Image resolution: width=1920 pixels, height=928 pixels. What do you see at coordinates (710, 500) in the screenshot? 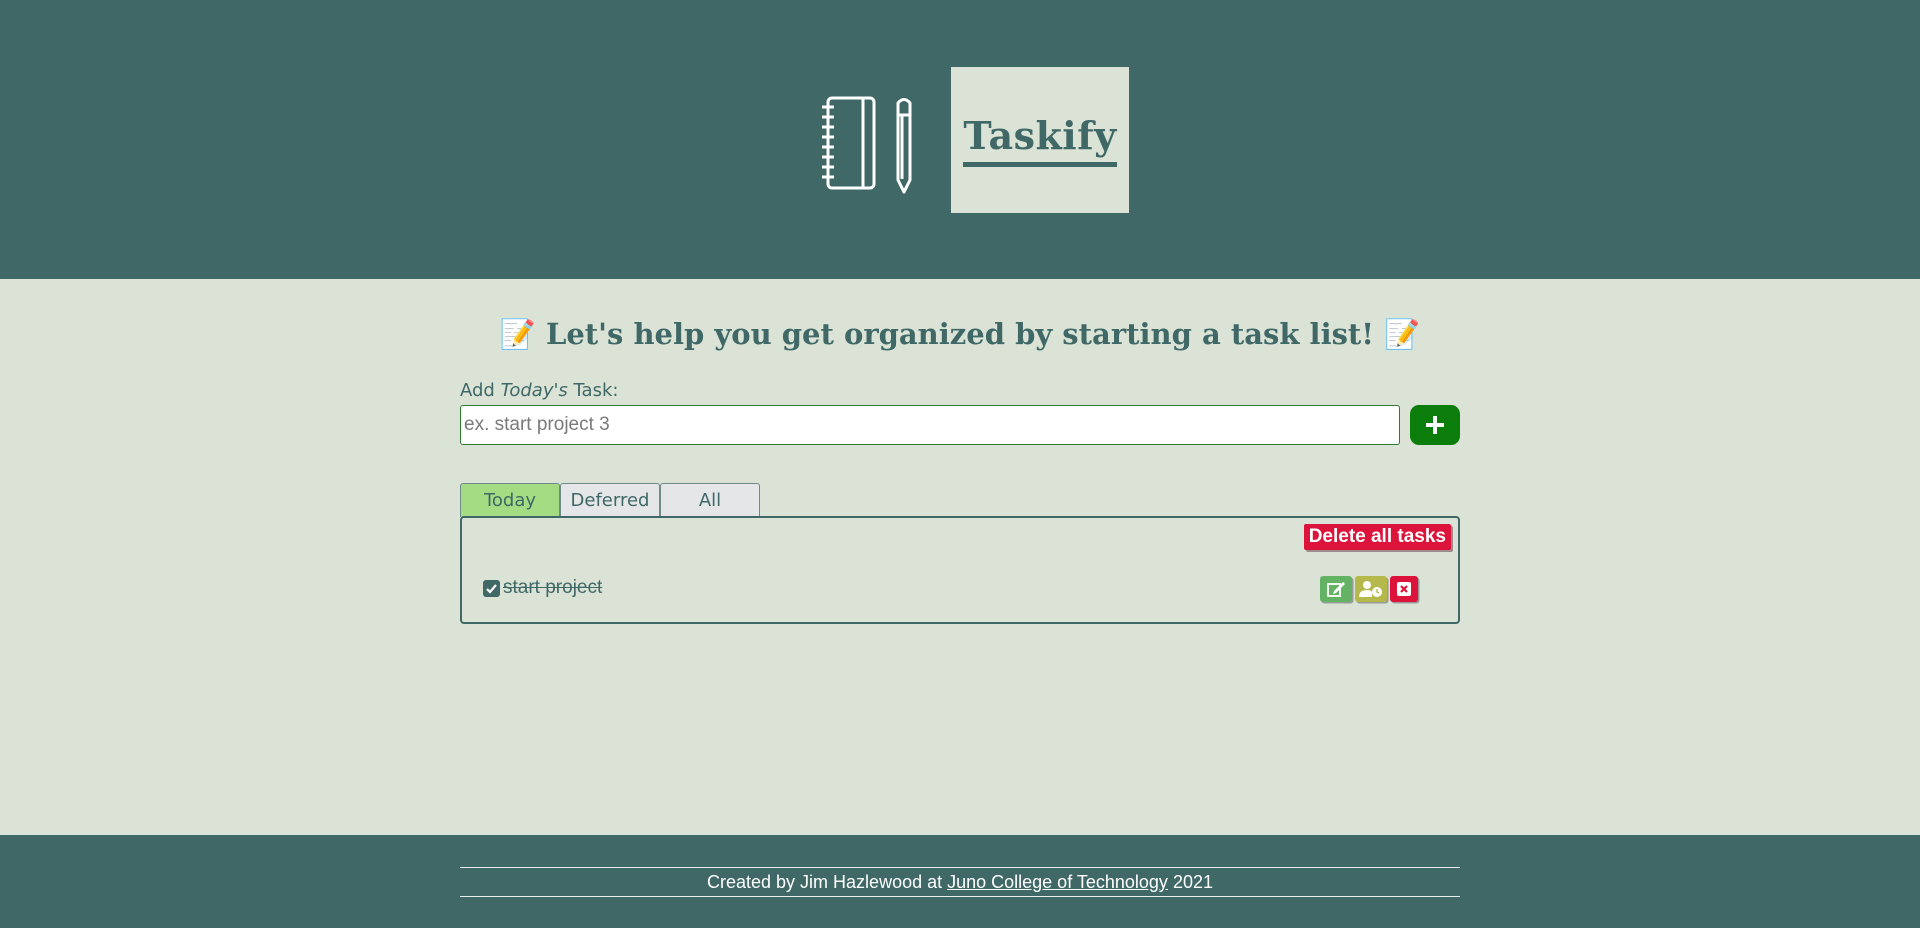
I see `tab-all: All` at bounding box center [710, 500].